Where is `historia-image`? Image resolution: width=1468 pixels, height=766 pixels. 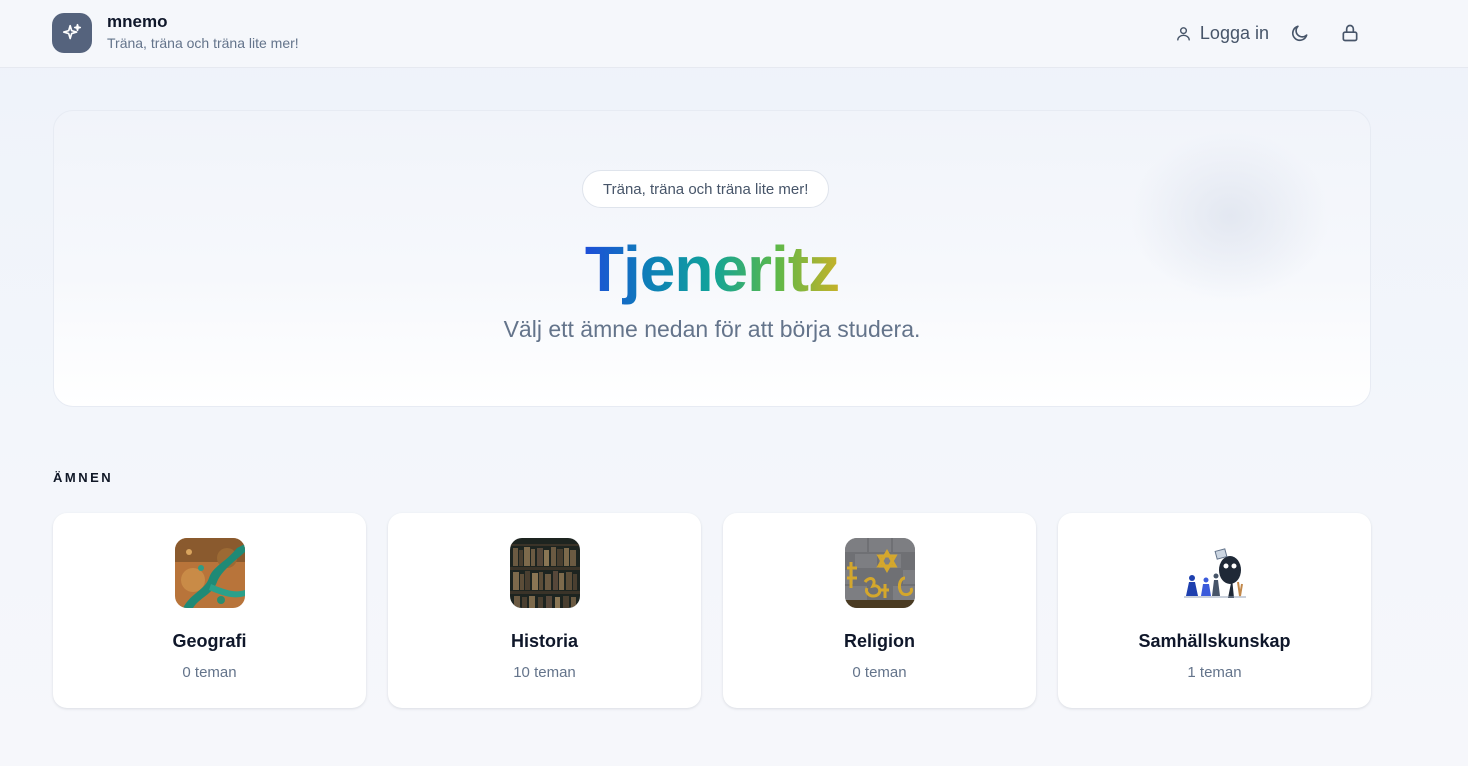
historia-image is located at coordinates (545, 573).